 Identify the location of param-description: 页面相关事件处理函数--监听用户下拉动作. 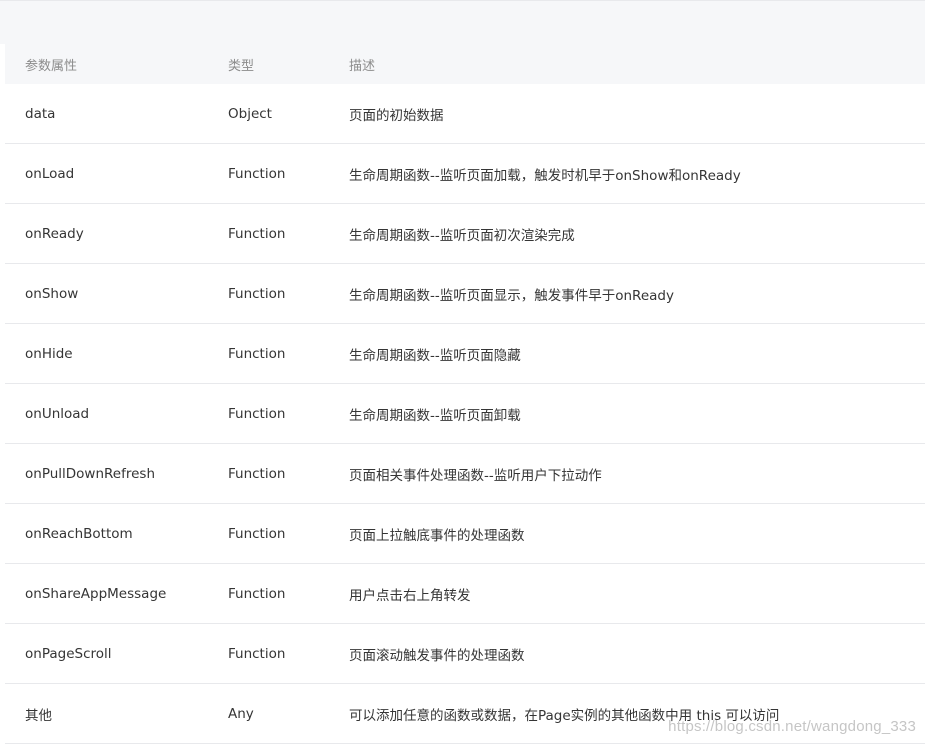
(475, 475).